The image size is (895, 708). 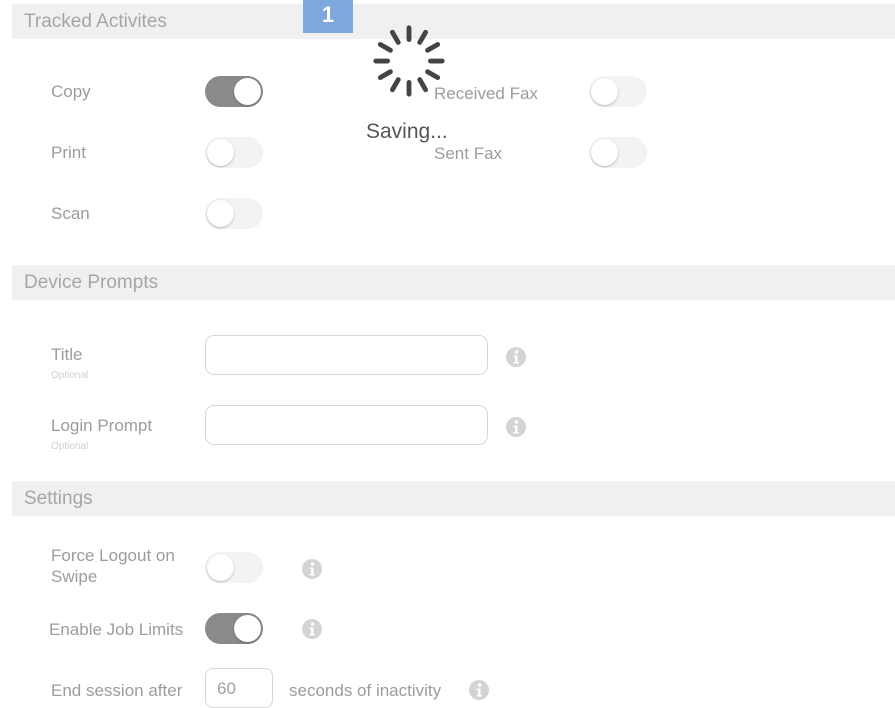 What do you see at coordinates (70, 446) in the screenshot?
I see `login-prompt-optional-hint: Optional` at bounding box center [70, 446].